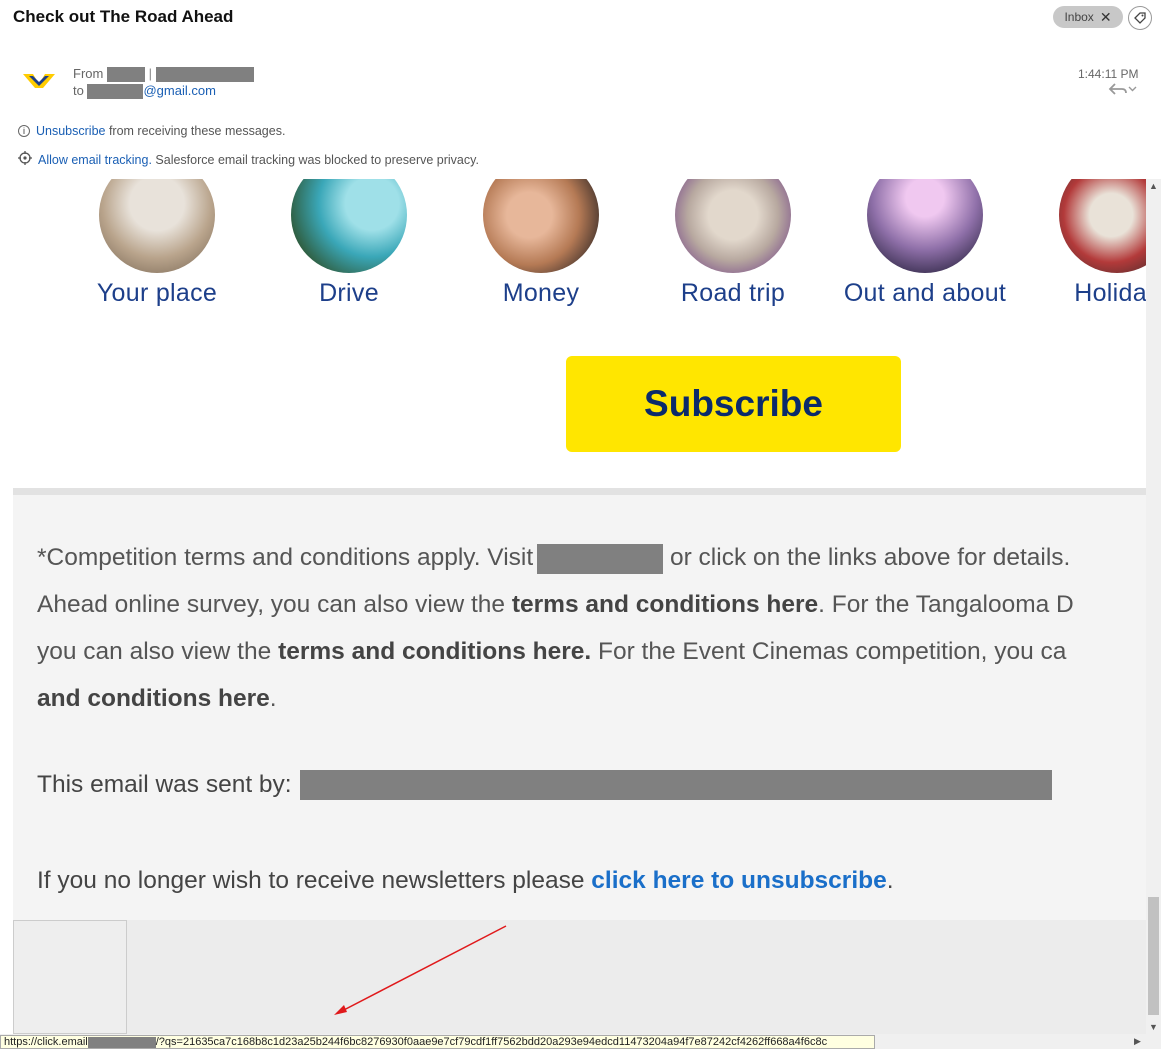  Describe the element at coordinates (46, 1042) in the screenshot. I see `url-prefix: https://click.email` at that location.